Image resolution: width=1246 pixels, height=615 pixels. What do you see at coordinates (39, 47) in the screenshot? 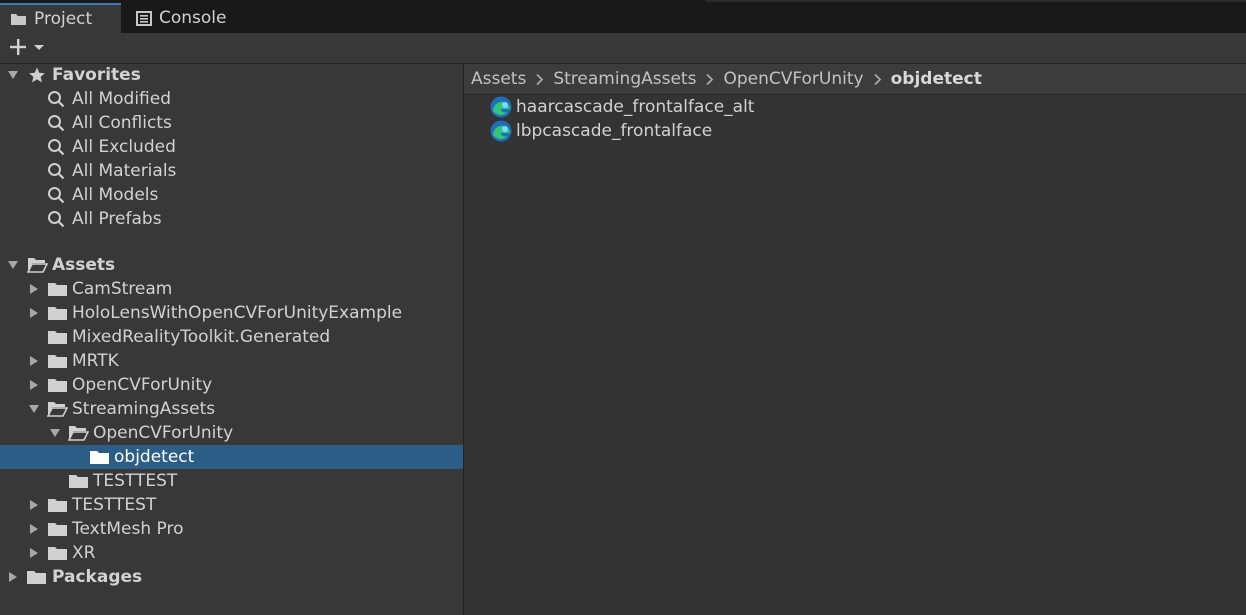
I see `chevron-down-icon` at bounding box center [39, 47].